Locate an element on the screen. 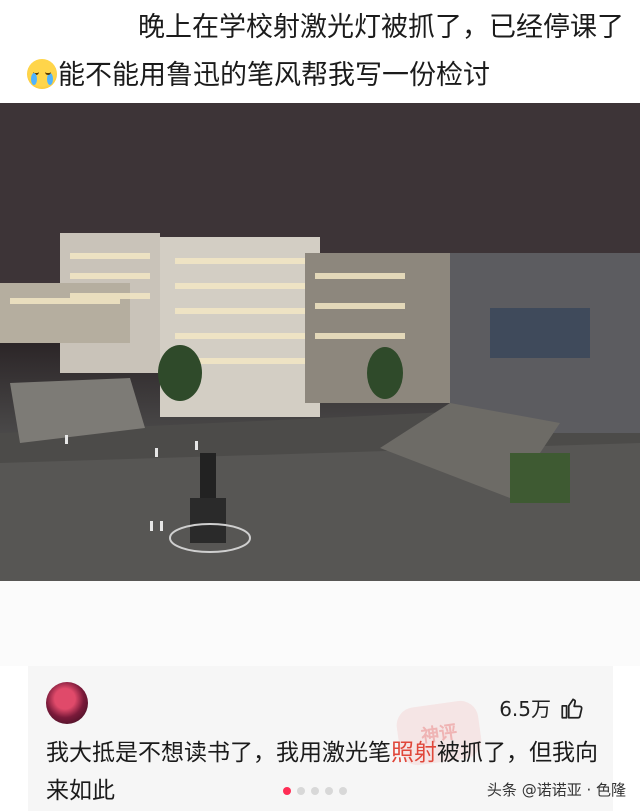 This screenshot has height=811, width=640. source-watermark: 头条 @诺诺亚 · 色隆 is located at coordinates (556, 789).